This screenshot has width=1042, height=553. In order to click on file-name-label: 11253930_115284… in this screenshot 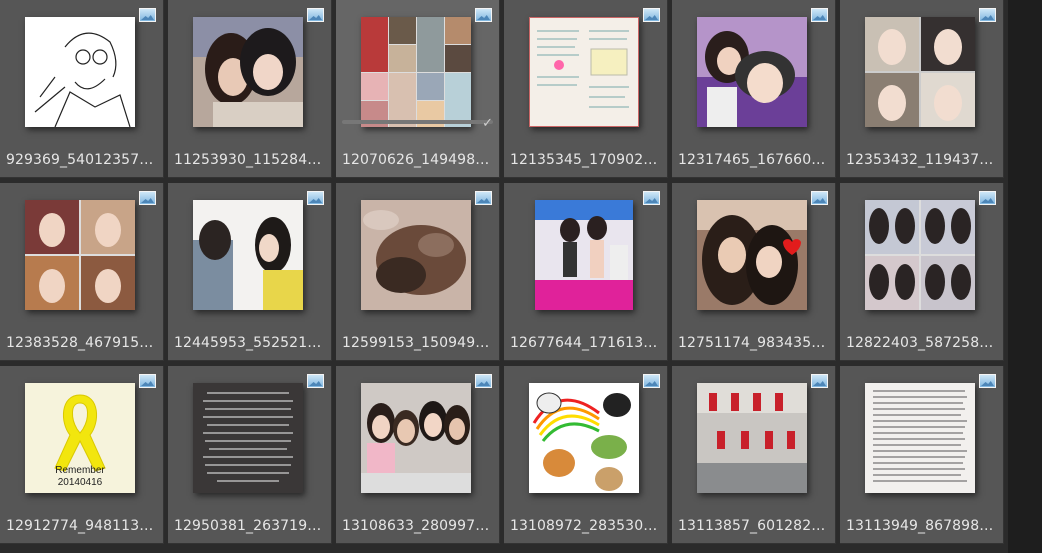, I will do `click(248, 160)`.